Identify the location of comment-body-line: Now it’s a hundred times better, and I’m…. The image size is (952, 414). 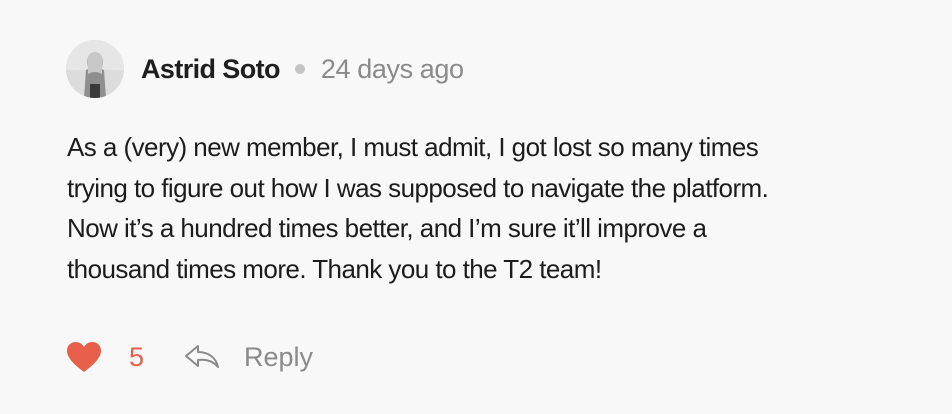
(387, 228).